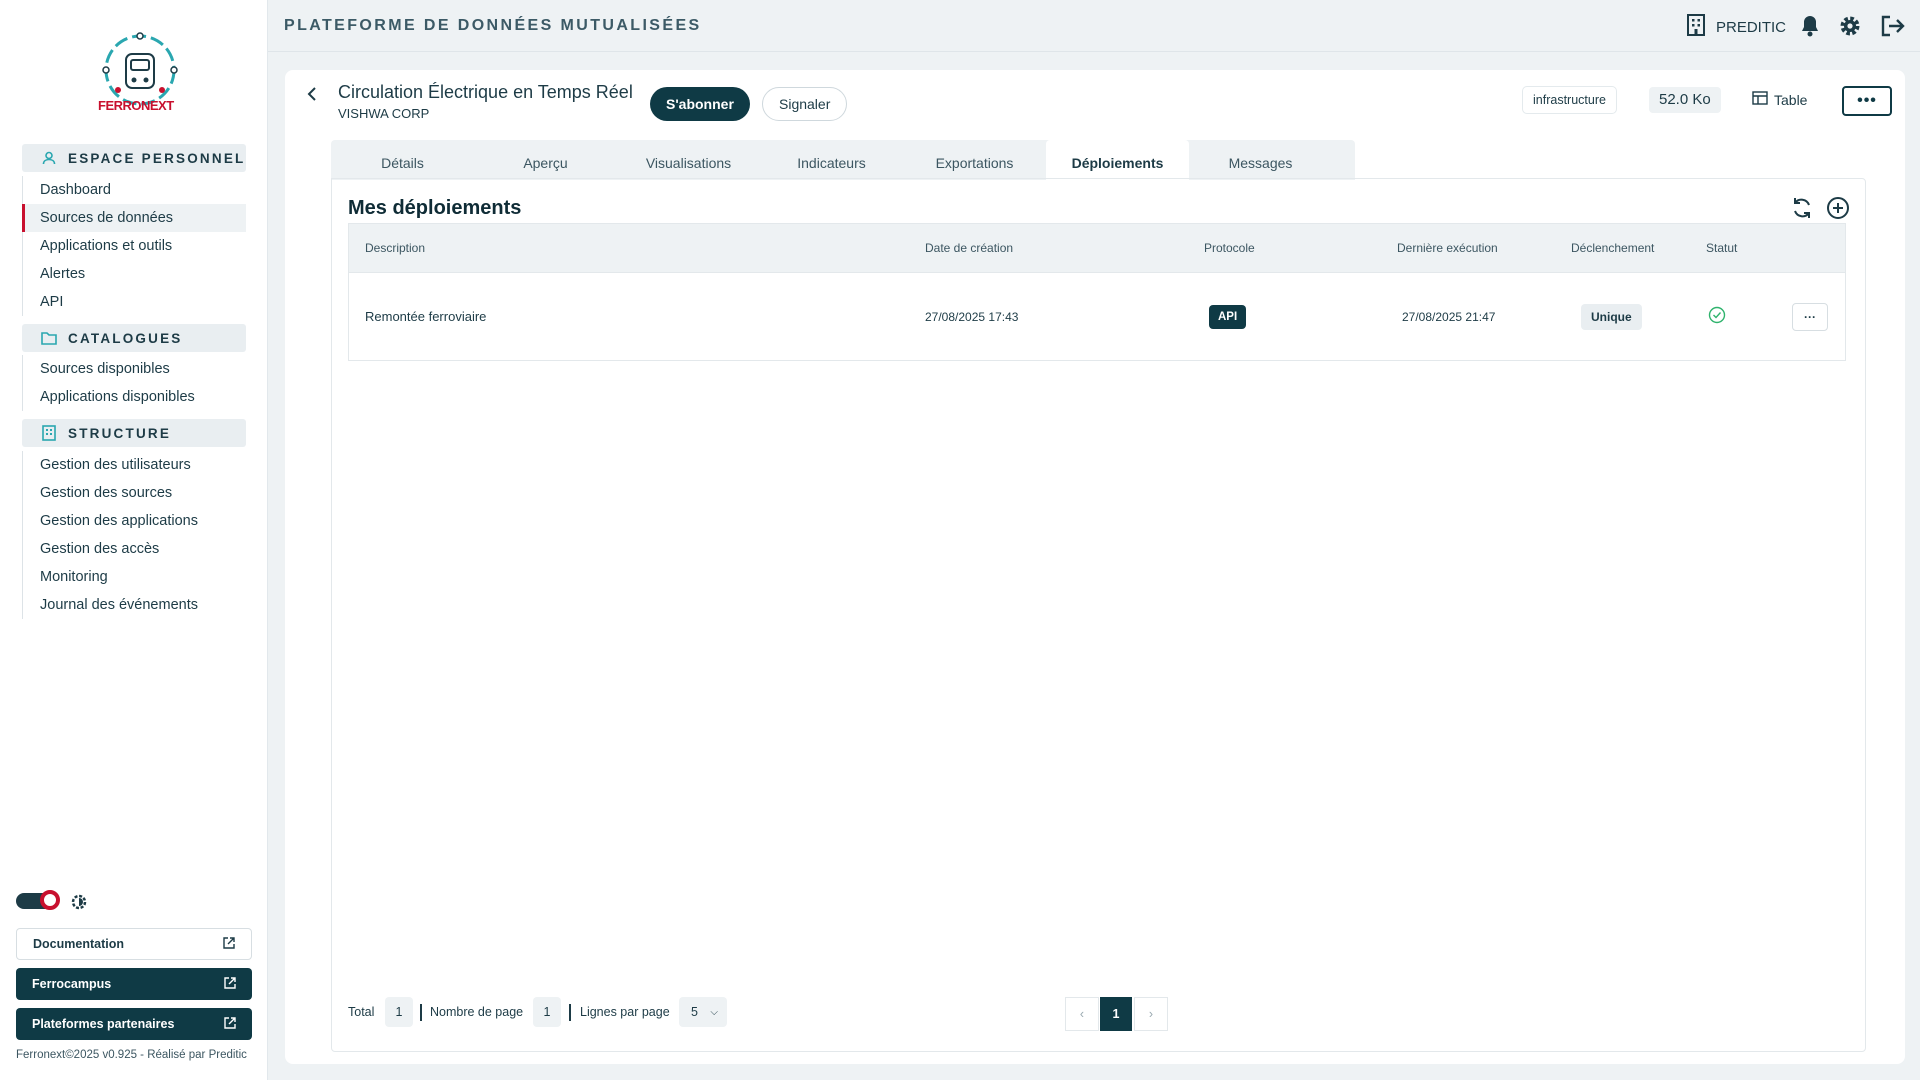 This screenshot has width=1920, height=1080. I want to click on section-header-catalogues: CATALOGUES, so click(134, 338).